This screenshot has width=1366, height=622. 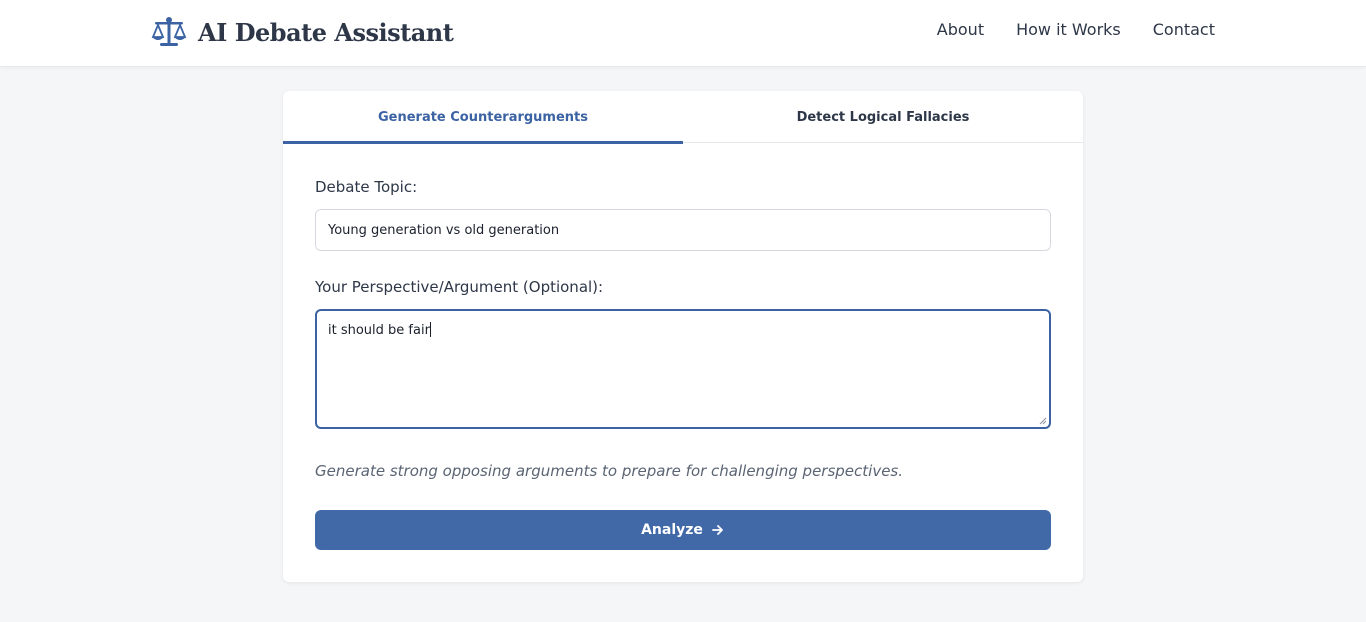 I want to click on brand: AI Debate Assistant, so click(x=302, y=32).